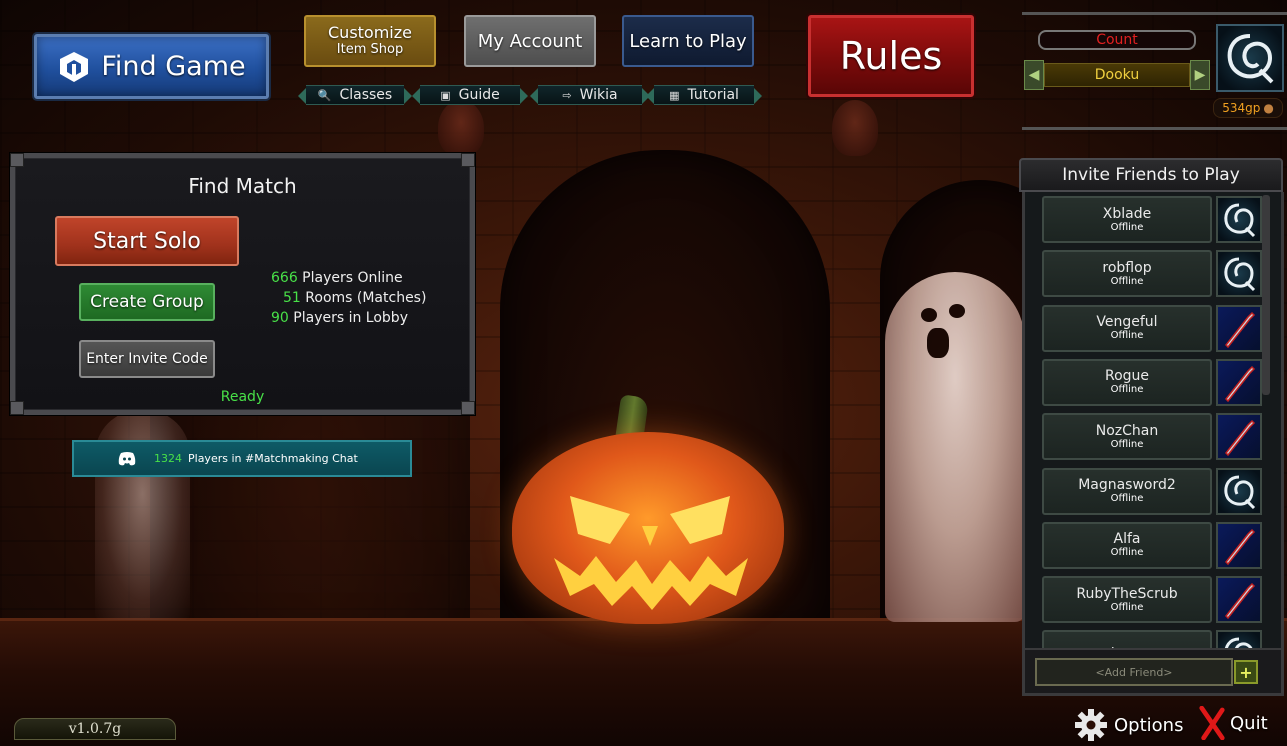 Image resolution: width=1287 pixels, height=746 pixels. I want to click on item-shop-label: Item Shop, so click(370, 49).